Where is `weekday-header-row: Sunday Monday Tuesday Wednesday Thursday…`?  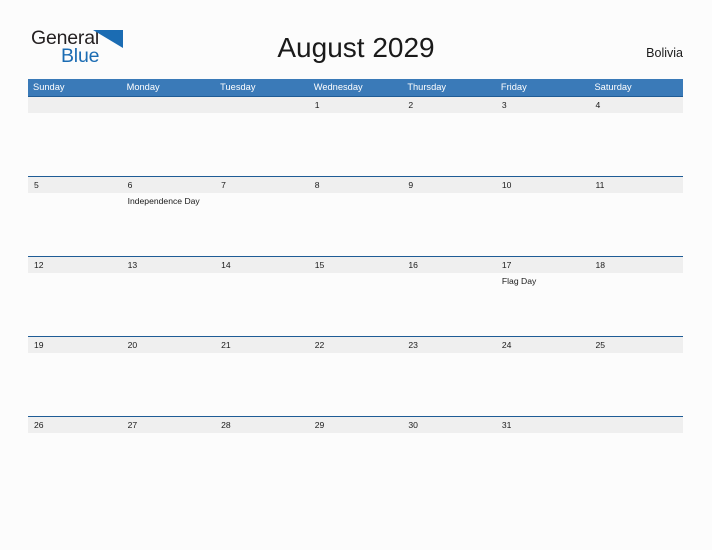
weekday-header-row: Sunday Monday Tuesday Wednesday Thursday… is located at coordinates (355, 87).